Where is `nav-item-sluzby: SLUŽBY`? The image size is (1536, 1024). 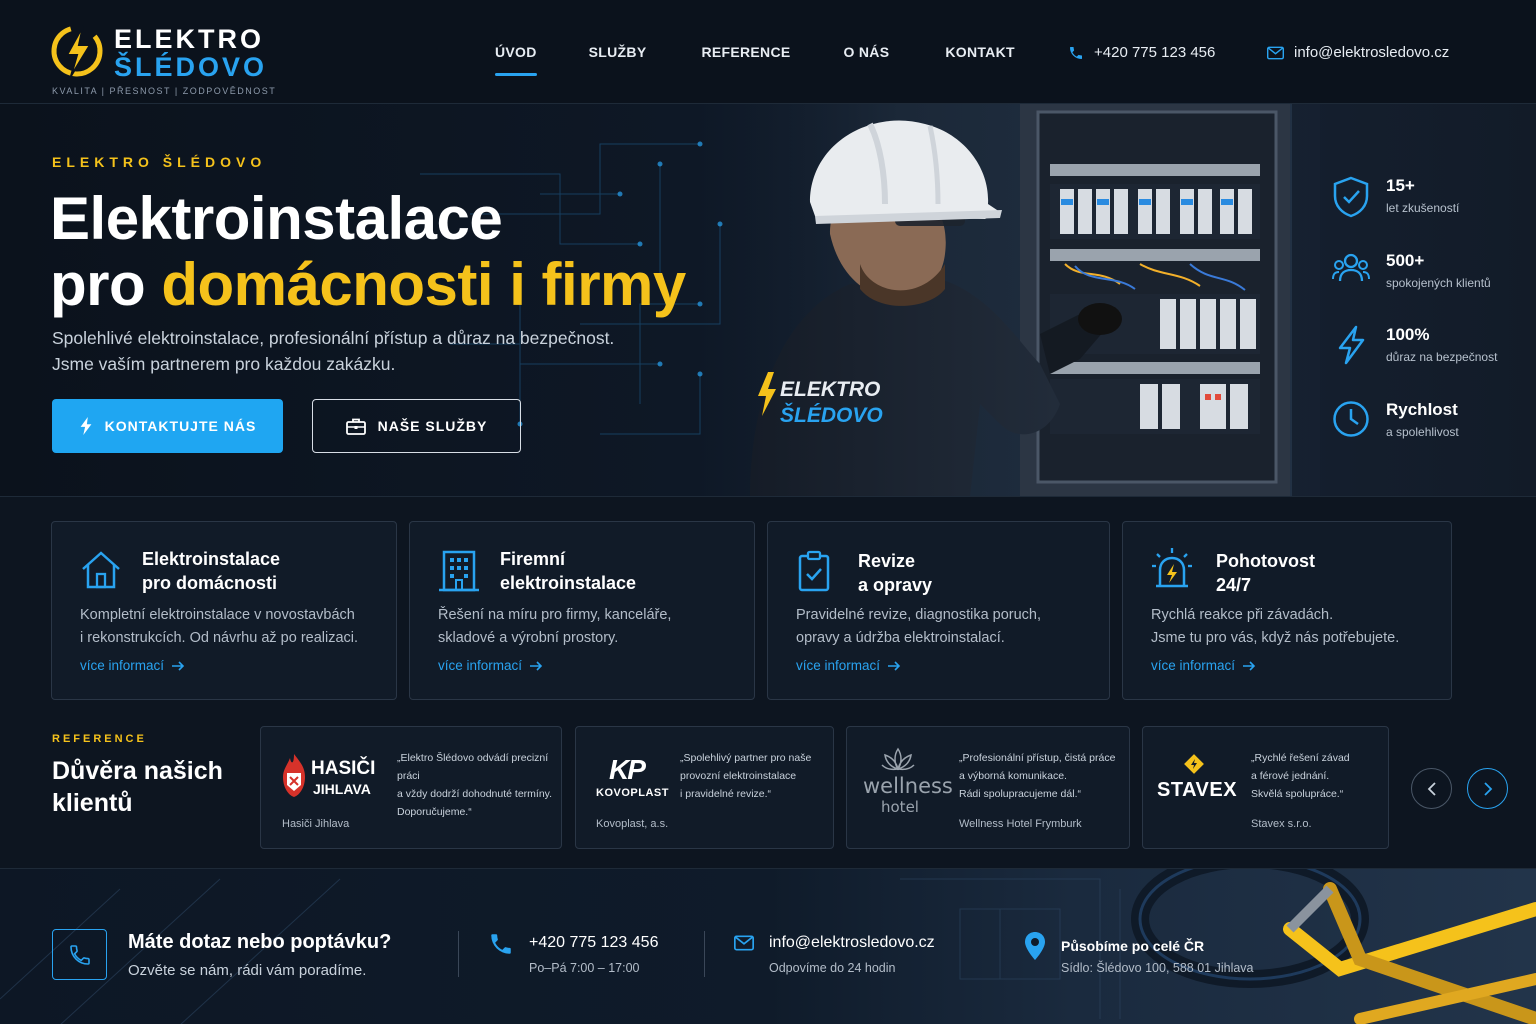
nav-item-sluzby: SLUŽBY is located at coordinates (618, 52).